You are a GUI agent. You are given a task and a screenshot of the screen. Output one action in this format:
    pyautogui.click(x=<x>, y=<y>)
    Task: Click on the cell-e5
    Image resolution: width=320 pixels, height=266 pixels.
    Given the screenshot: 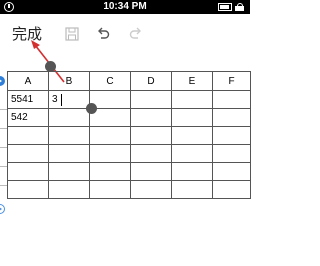 What is the action you would take?
    pyautogui.click(x=192, y=171)
    